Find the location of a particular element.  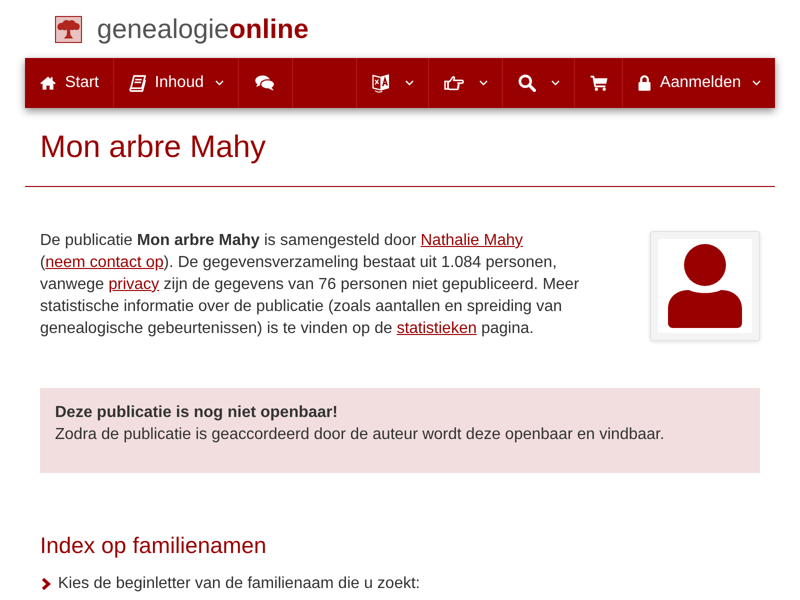

logo-text: genealogieonline is located at coordinates (203, 29).